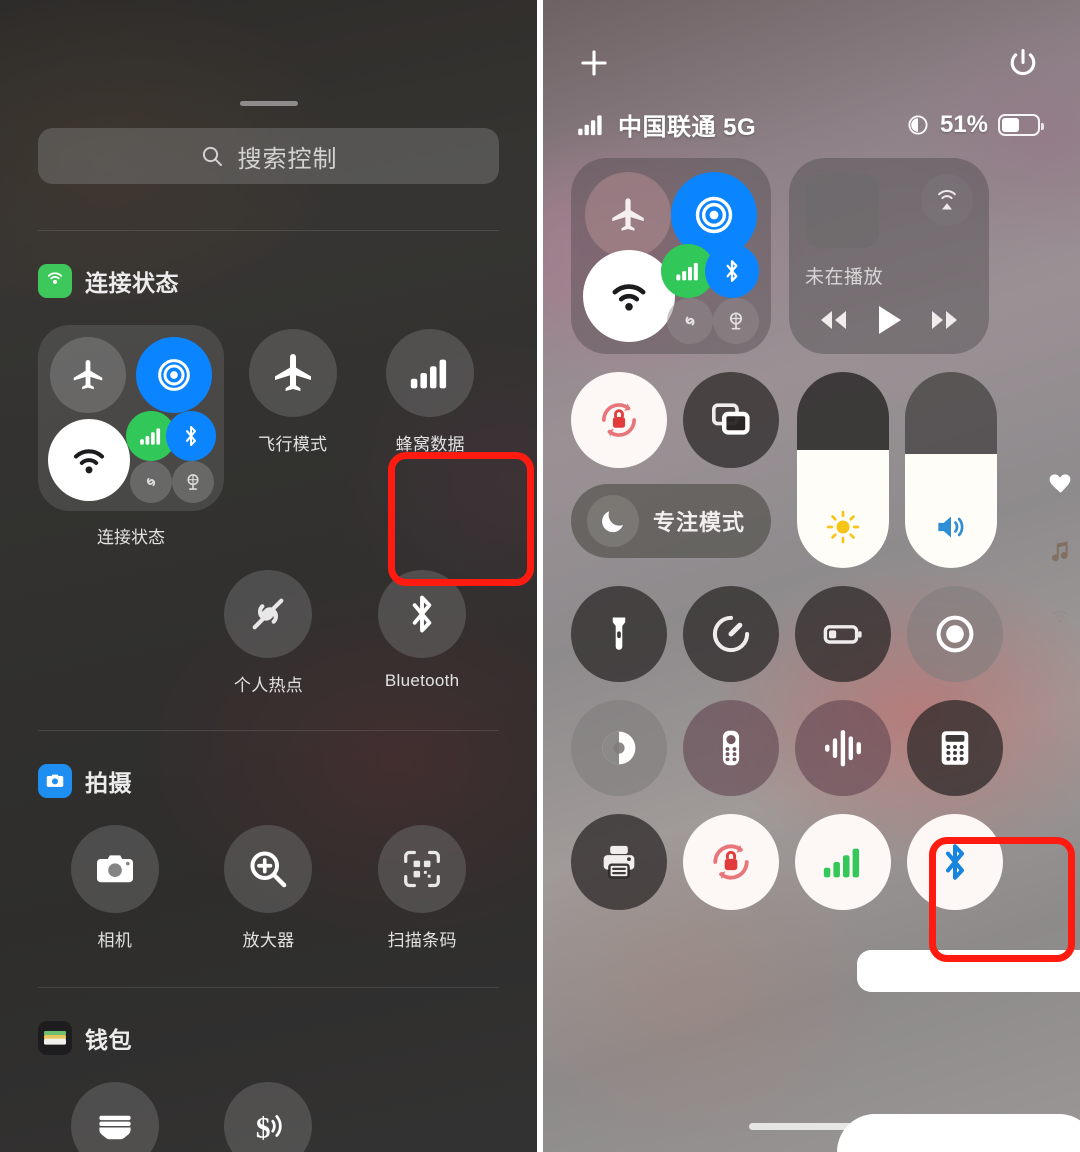 Image resolution: width=1080 pixels, height=1152 pixels. I want to click on airdrop-toggle, so click(174, 375).